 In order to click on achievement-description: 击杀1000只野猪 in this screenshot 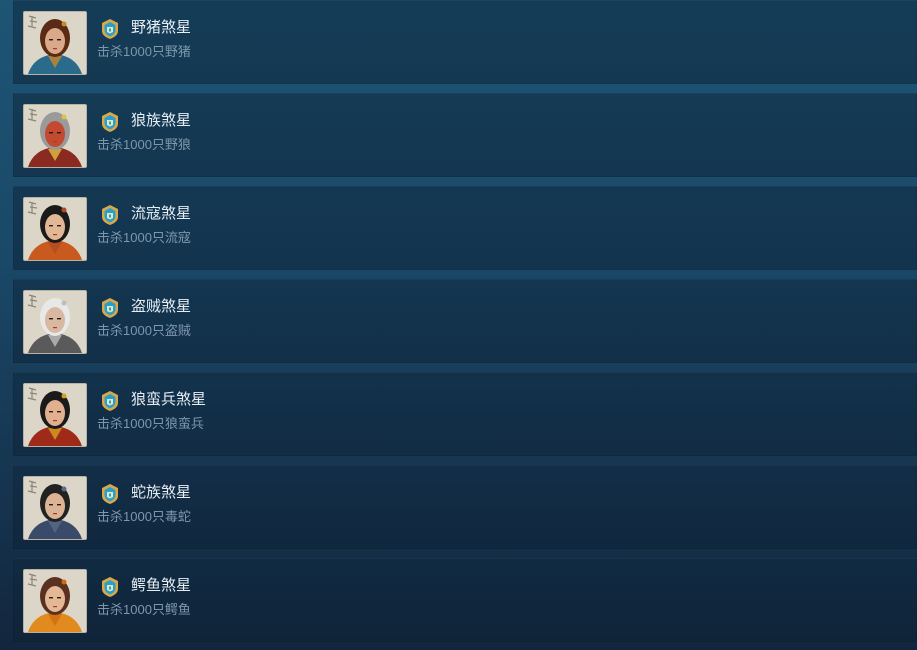, I will do `click(144, 51)`.